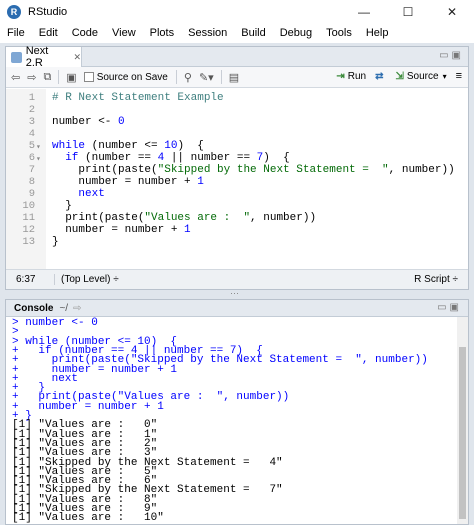  What do you see at coordinates (31, 110) in the screenshot?
I see `line-number: 2` at bounding box center [31, 110].